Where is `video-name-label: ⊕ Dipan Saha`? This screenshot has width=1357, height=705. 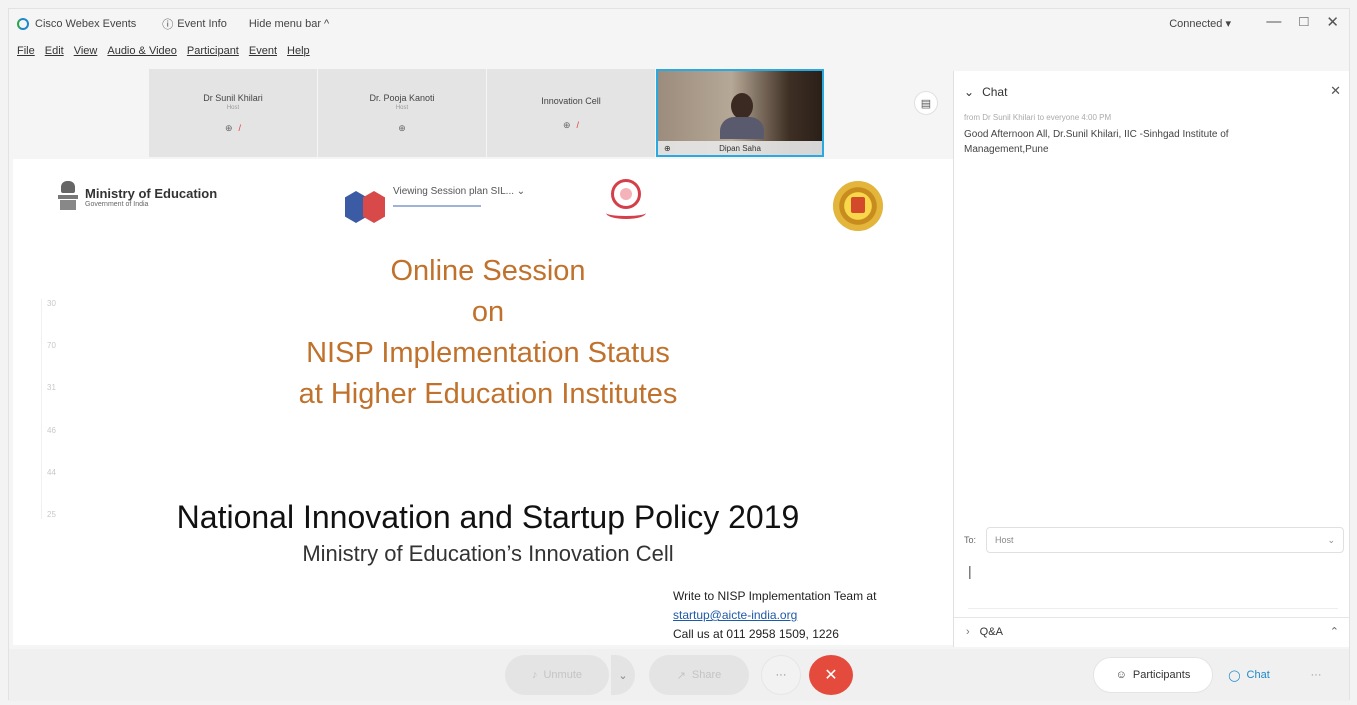
video-name-label: ⊕ Dipan Saha is located at coordinates (740, 148).